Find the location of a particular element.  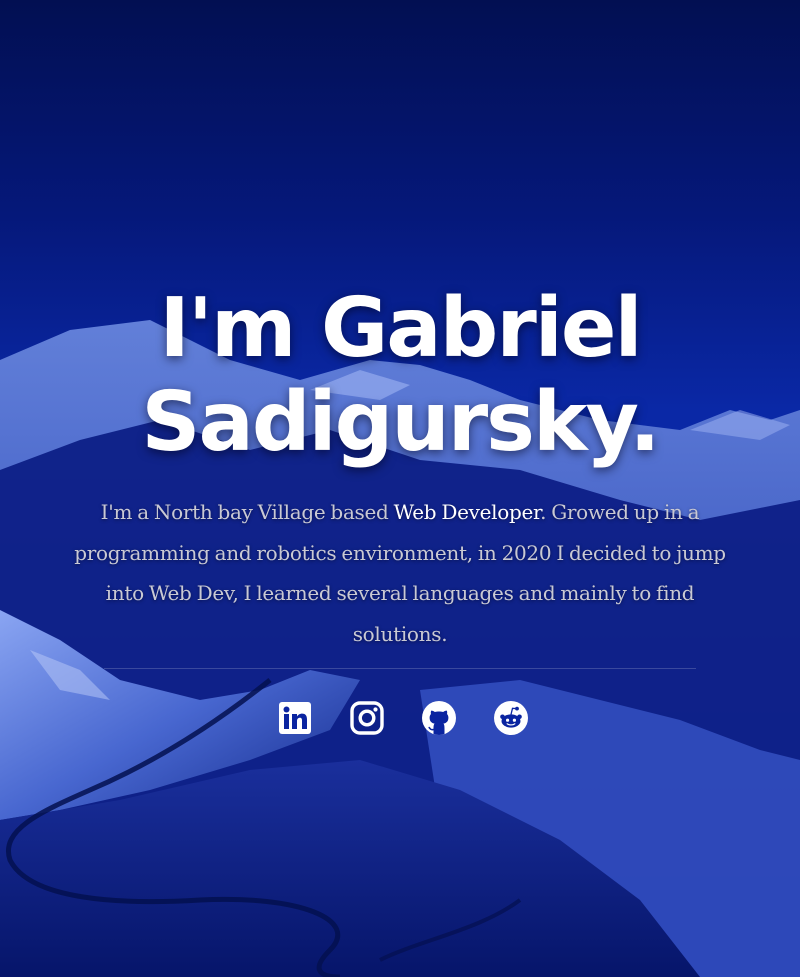

intro-text-start: I'm a North bay Village based is located at coordinates (247, 512).